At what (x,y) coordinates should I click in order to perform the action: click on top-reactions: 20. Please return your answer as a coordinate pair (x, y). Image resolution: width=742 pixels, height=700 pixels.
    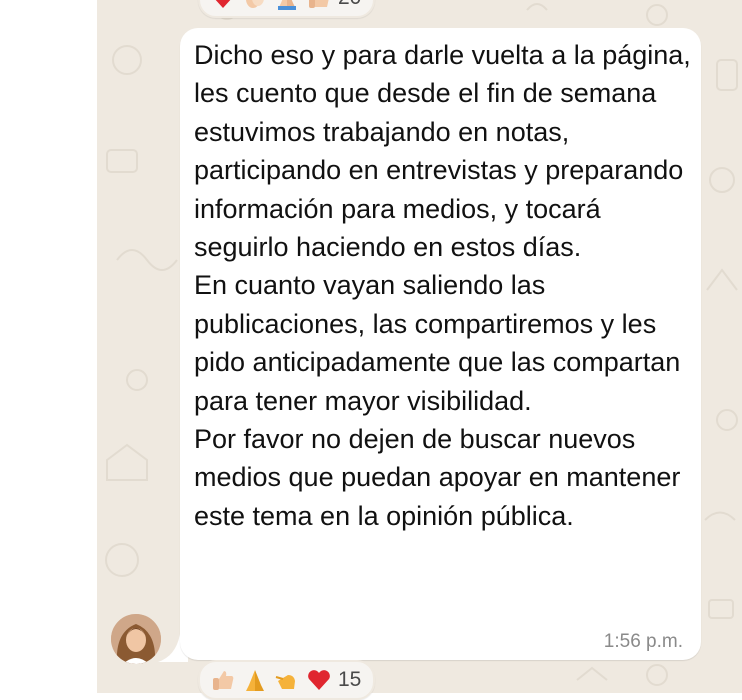
    Looking at the image, I should click on (287, 9).